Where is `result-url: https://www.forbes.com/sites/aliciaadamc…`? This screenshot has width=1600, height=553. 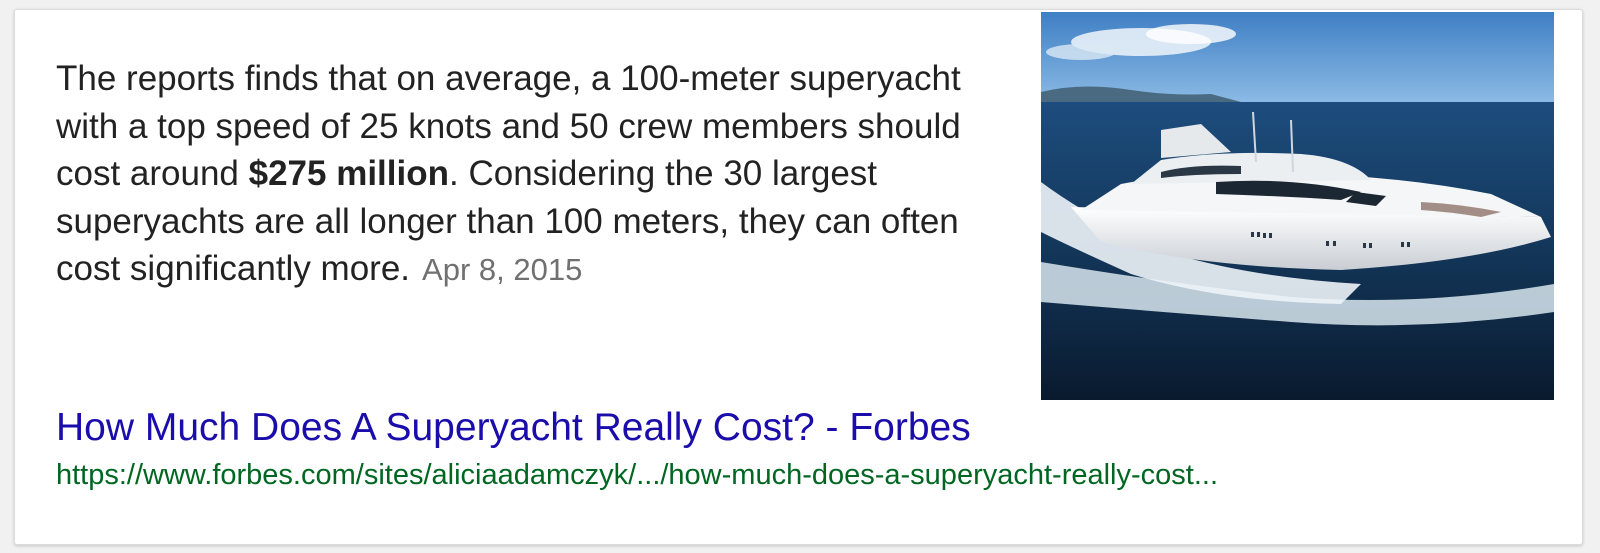 result-url: https://www.forbes.com/sites/aliciaadamc… is located at coordinates (637, 475).